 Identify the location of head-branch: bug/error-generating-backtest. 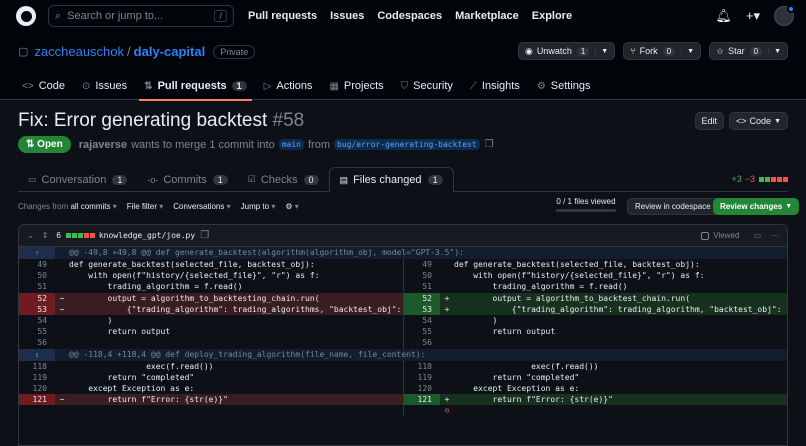
(407, 144).